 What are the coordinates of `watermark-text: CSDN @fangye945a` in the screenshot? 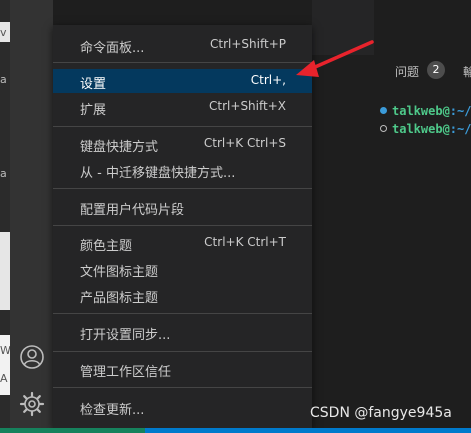 It's located at (381, 413).